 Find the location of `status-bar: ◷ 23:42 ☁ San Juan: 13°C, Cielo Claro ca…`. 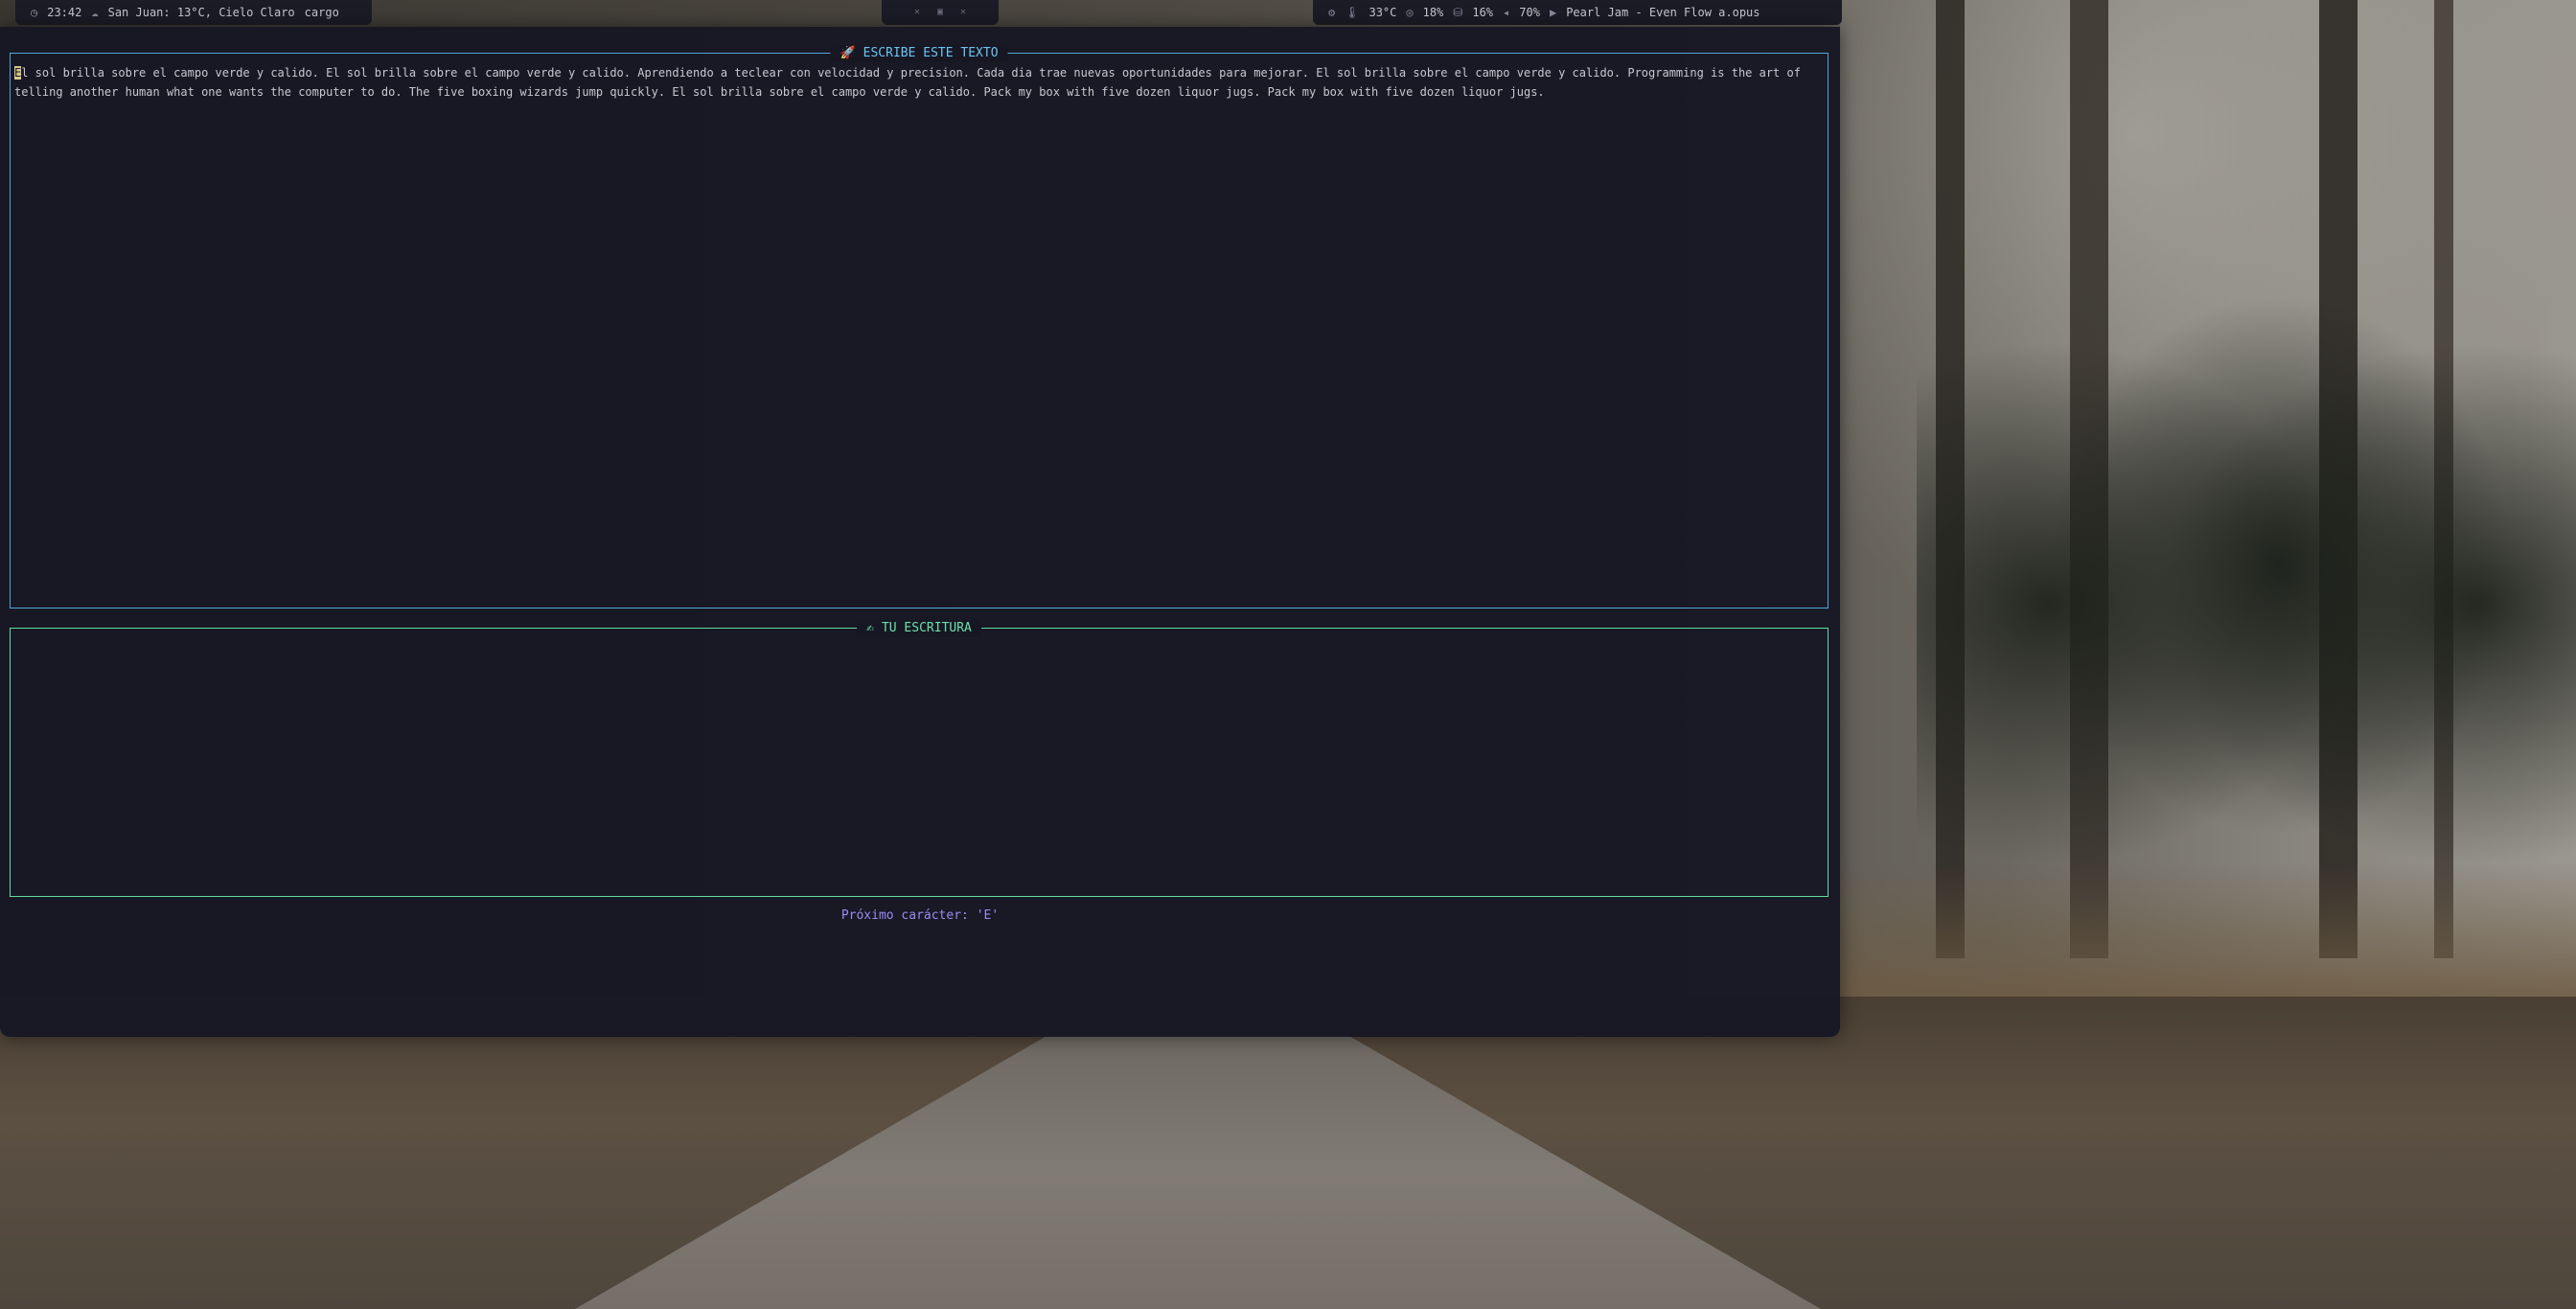

status-bar: ◷ 23:42 ☁ San Juan: 13°C, Cielo Claro ca… is located at coordinates (1288, 14).